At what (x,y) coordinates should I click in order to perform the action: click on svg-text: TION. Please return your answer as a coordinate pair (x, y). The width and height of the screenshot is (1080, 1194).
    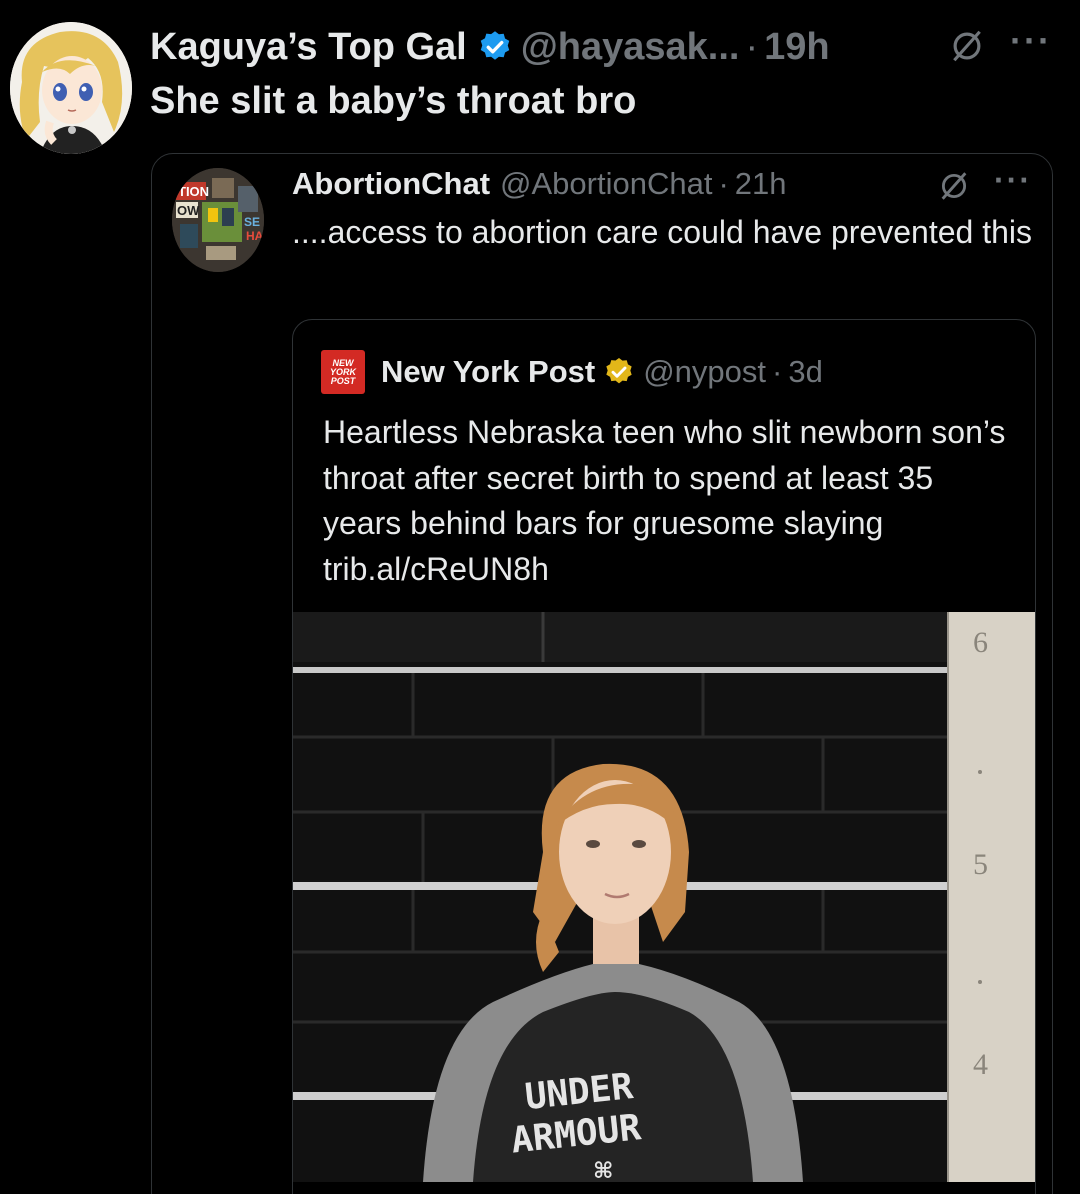
    Looking at the image, I should click on (193, 191).